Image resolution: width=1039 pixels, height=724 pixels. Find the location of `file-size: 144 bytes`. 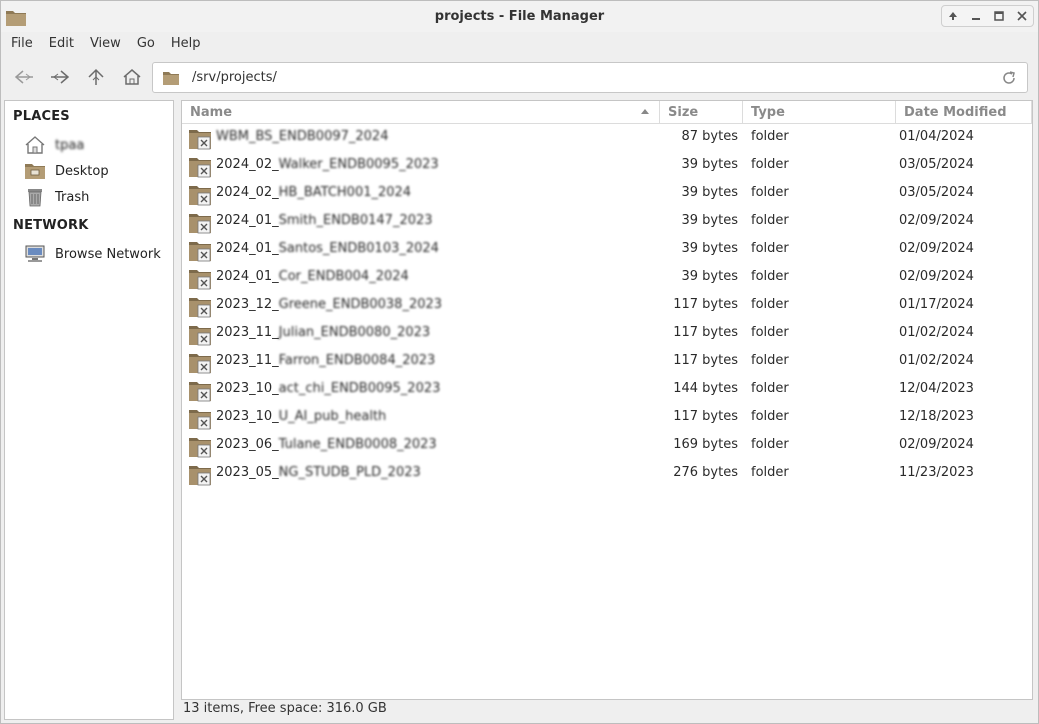

file-size: 144 bytes is located at coordinates (705, 388).